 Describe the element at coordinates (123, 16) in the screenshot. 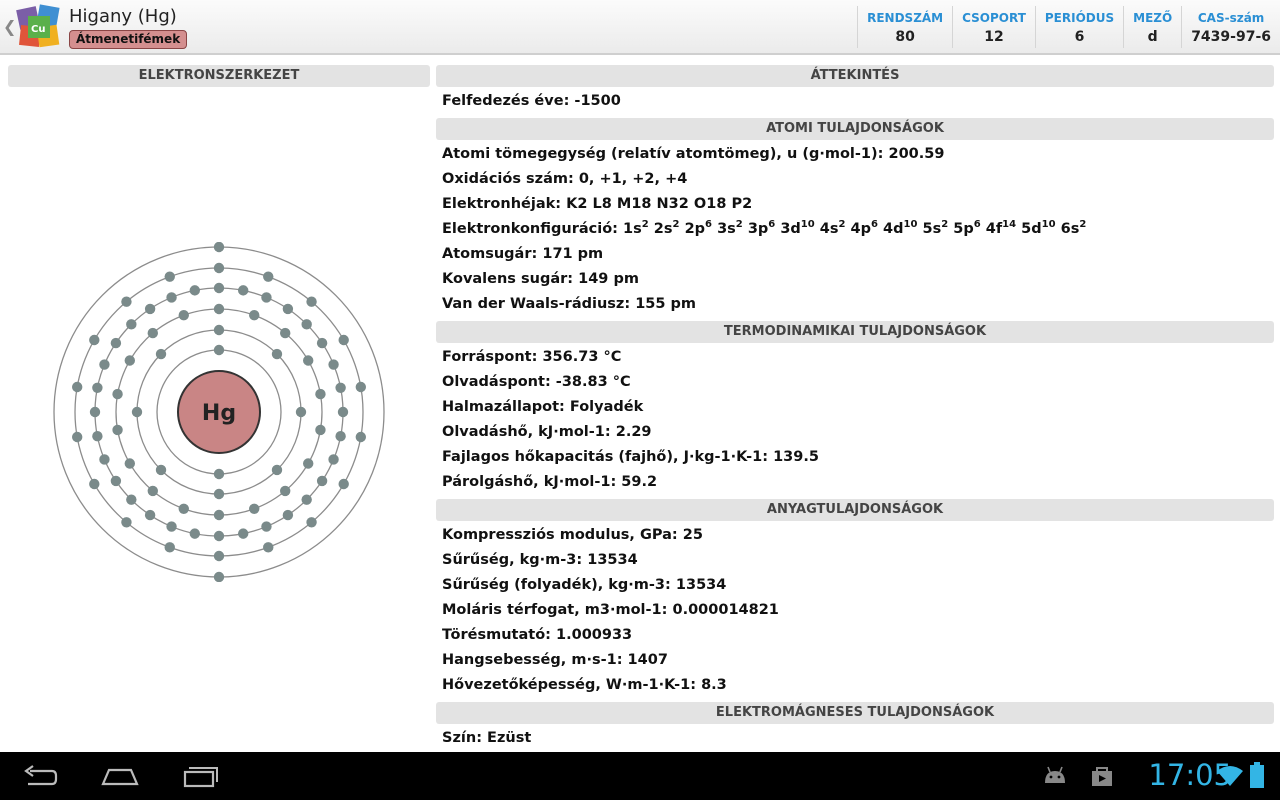

I see `page-title: Higany (Hg)` at that location.